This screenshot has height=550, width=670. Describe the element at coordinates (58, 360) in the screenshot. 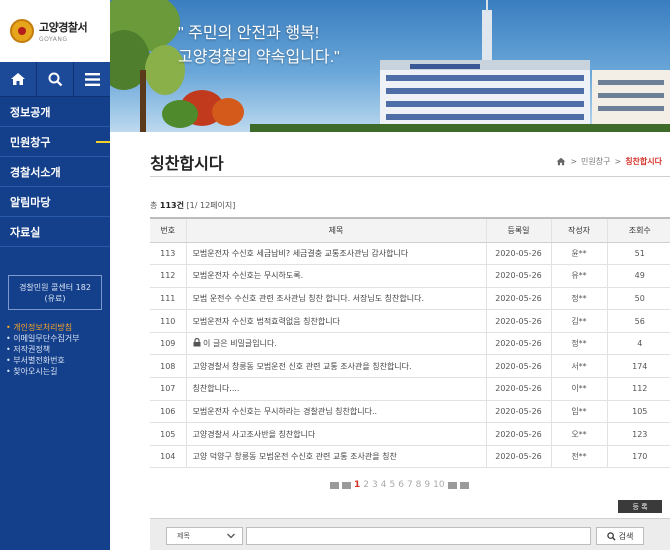

I see `quick-link-phone: • 부서별전화번호` at that location.